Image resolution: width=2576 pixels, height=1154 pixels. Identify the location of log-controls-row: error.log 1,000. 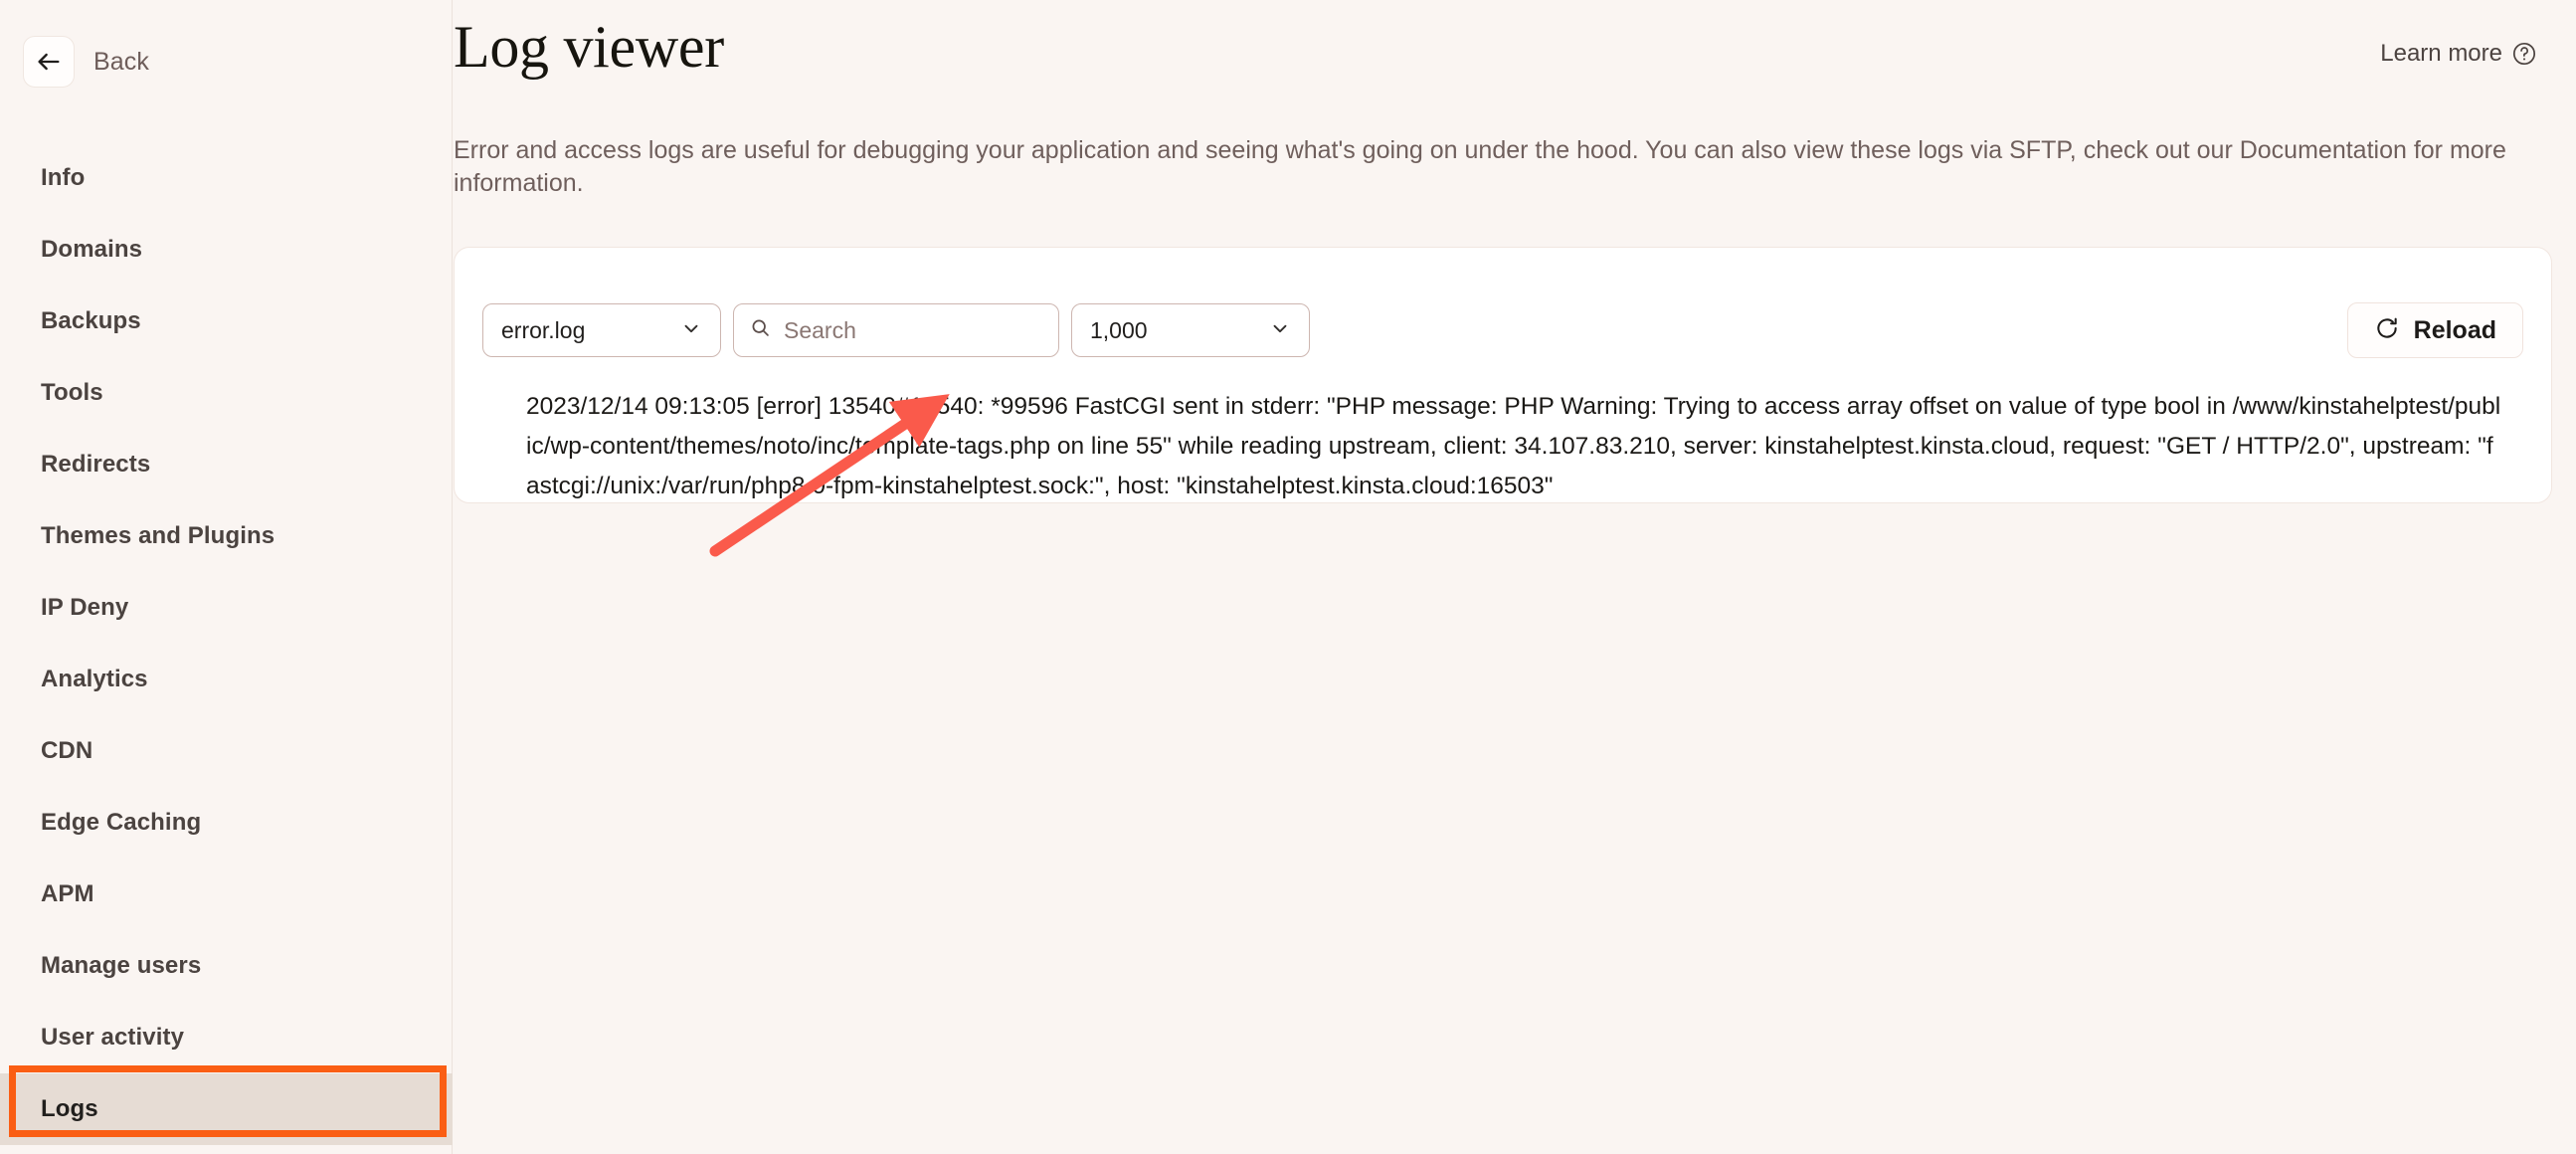
(1502, 330).